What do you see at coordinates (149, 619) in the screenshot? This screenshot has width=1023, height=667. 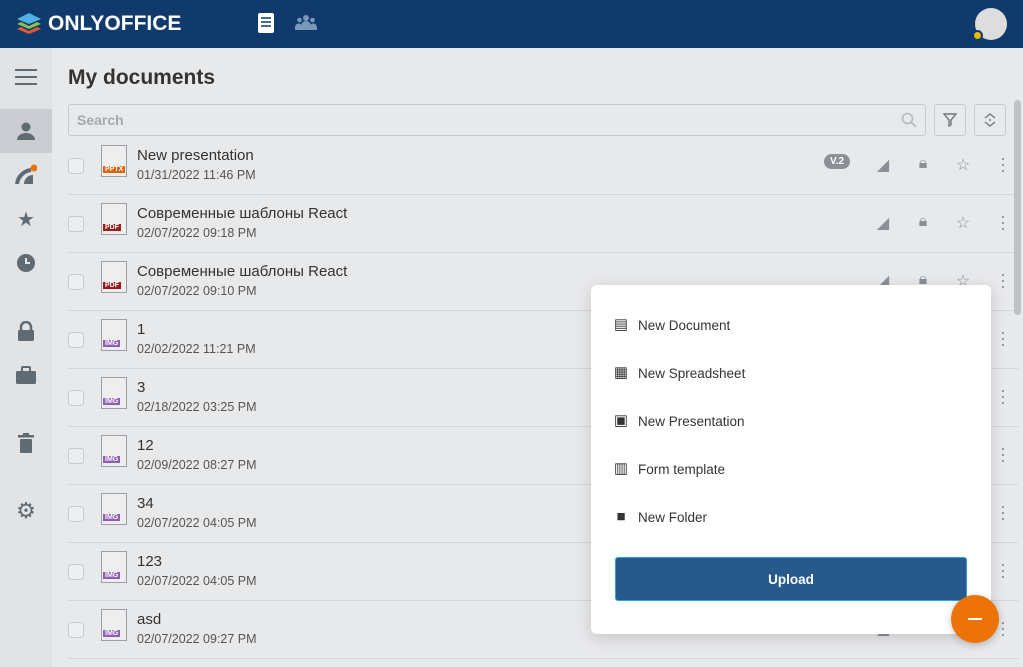 I see `file-name: asd` at bounding box center [149, 619].